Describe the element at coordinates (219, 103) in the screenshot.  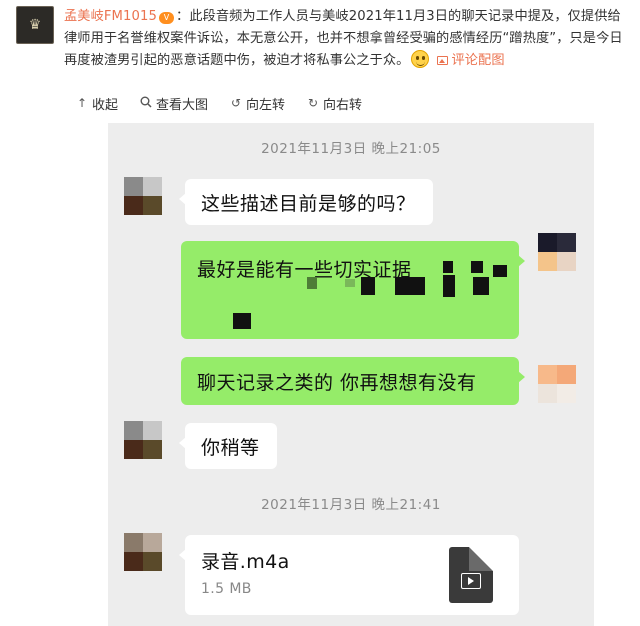
I see `image-toolbar: ↑ 收起 查看大图 ↺ 向左转 ↻ 向右转` at that location.